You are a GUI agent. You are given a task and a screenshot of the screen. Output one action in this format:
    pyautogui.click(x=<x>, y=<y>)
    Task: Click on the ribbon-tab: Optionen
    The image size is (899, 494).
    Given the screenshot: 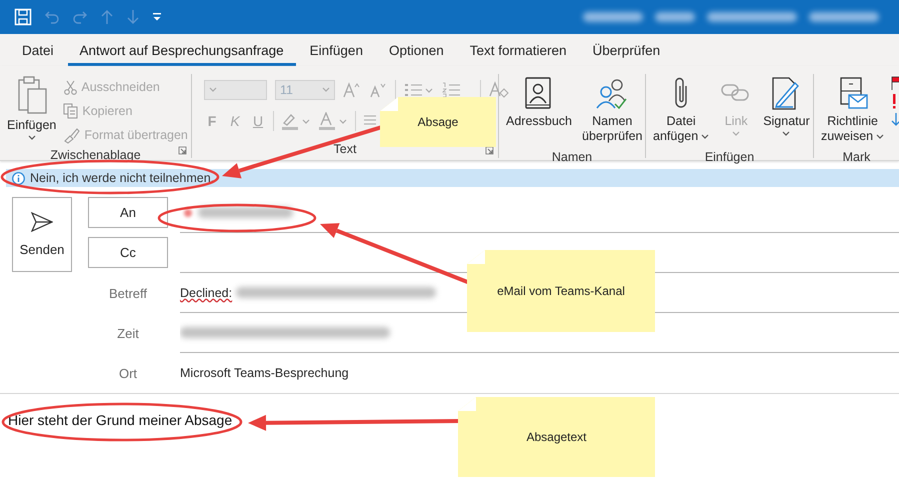 What is the action you would take?
    pyautogui.click(x=416, y=50)
    